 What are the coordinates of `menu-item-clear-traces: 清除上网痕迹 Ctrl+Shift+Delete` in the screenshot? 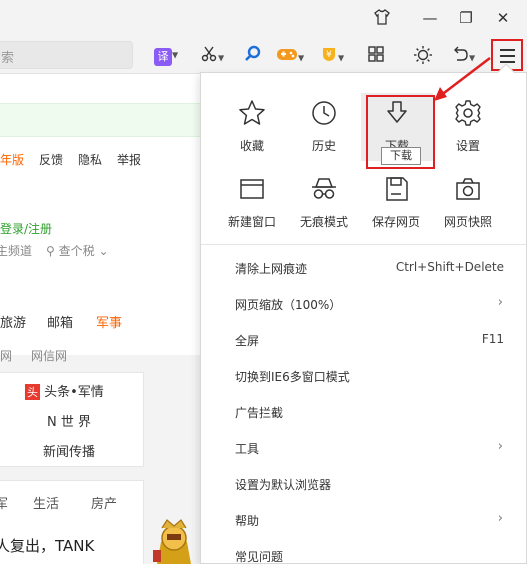 It's located at (364, 268).